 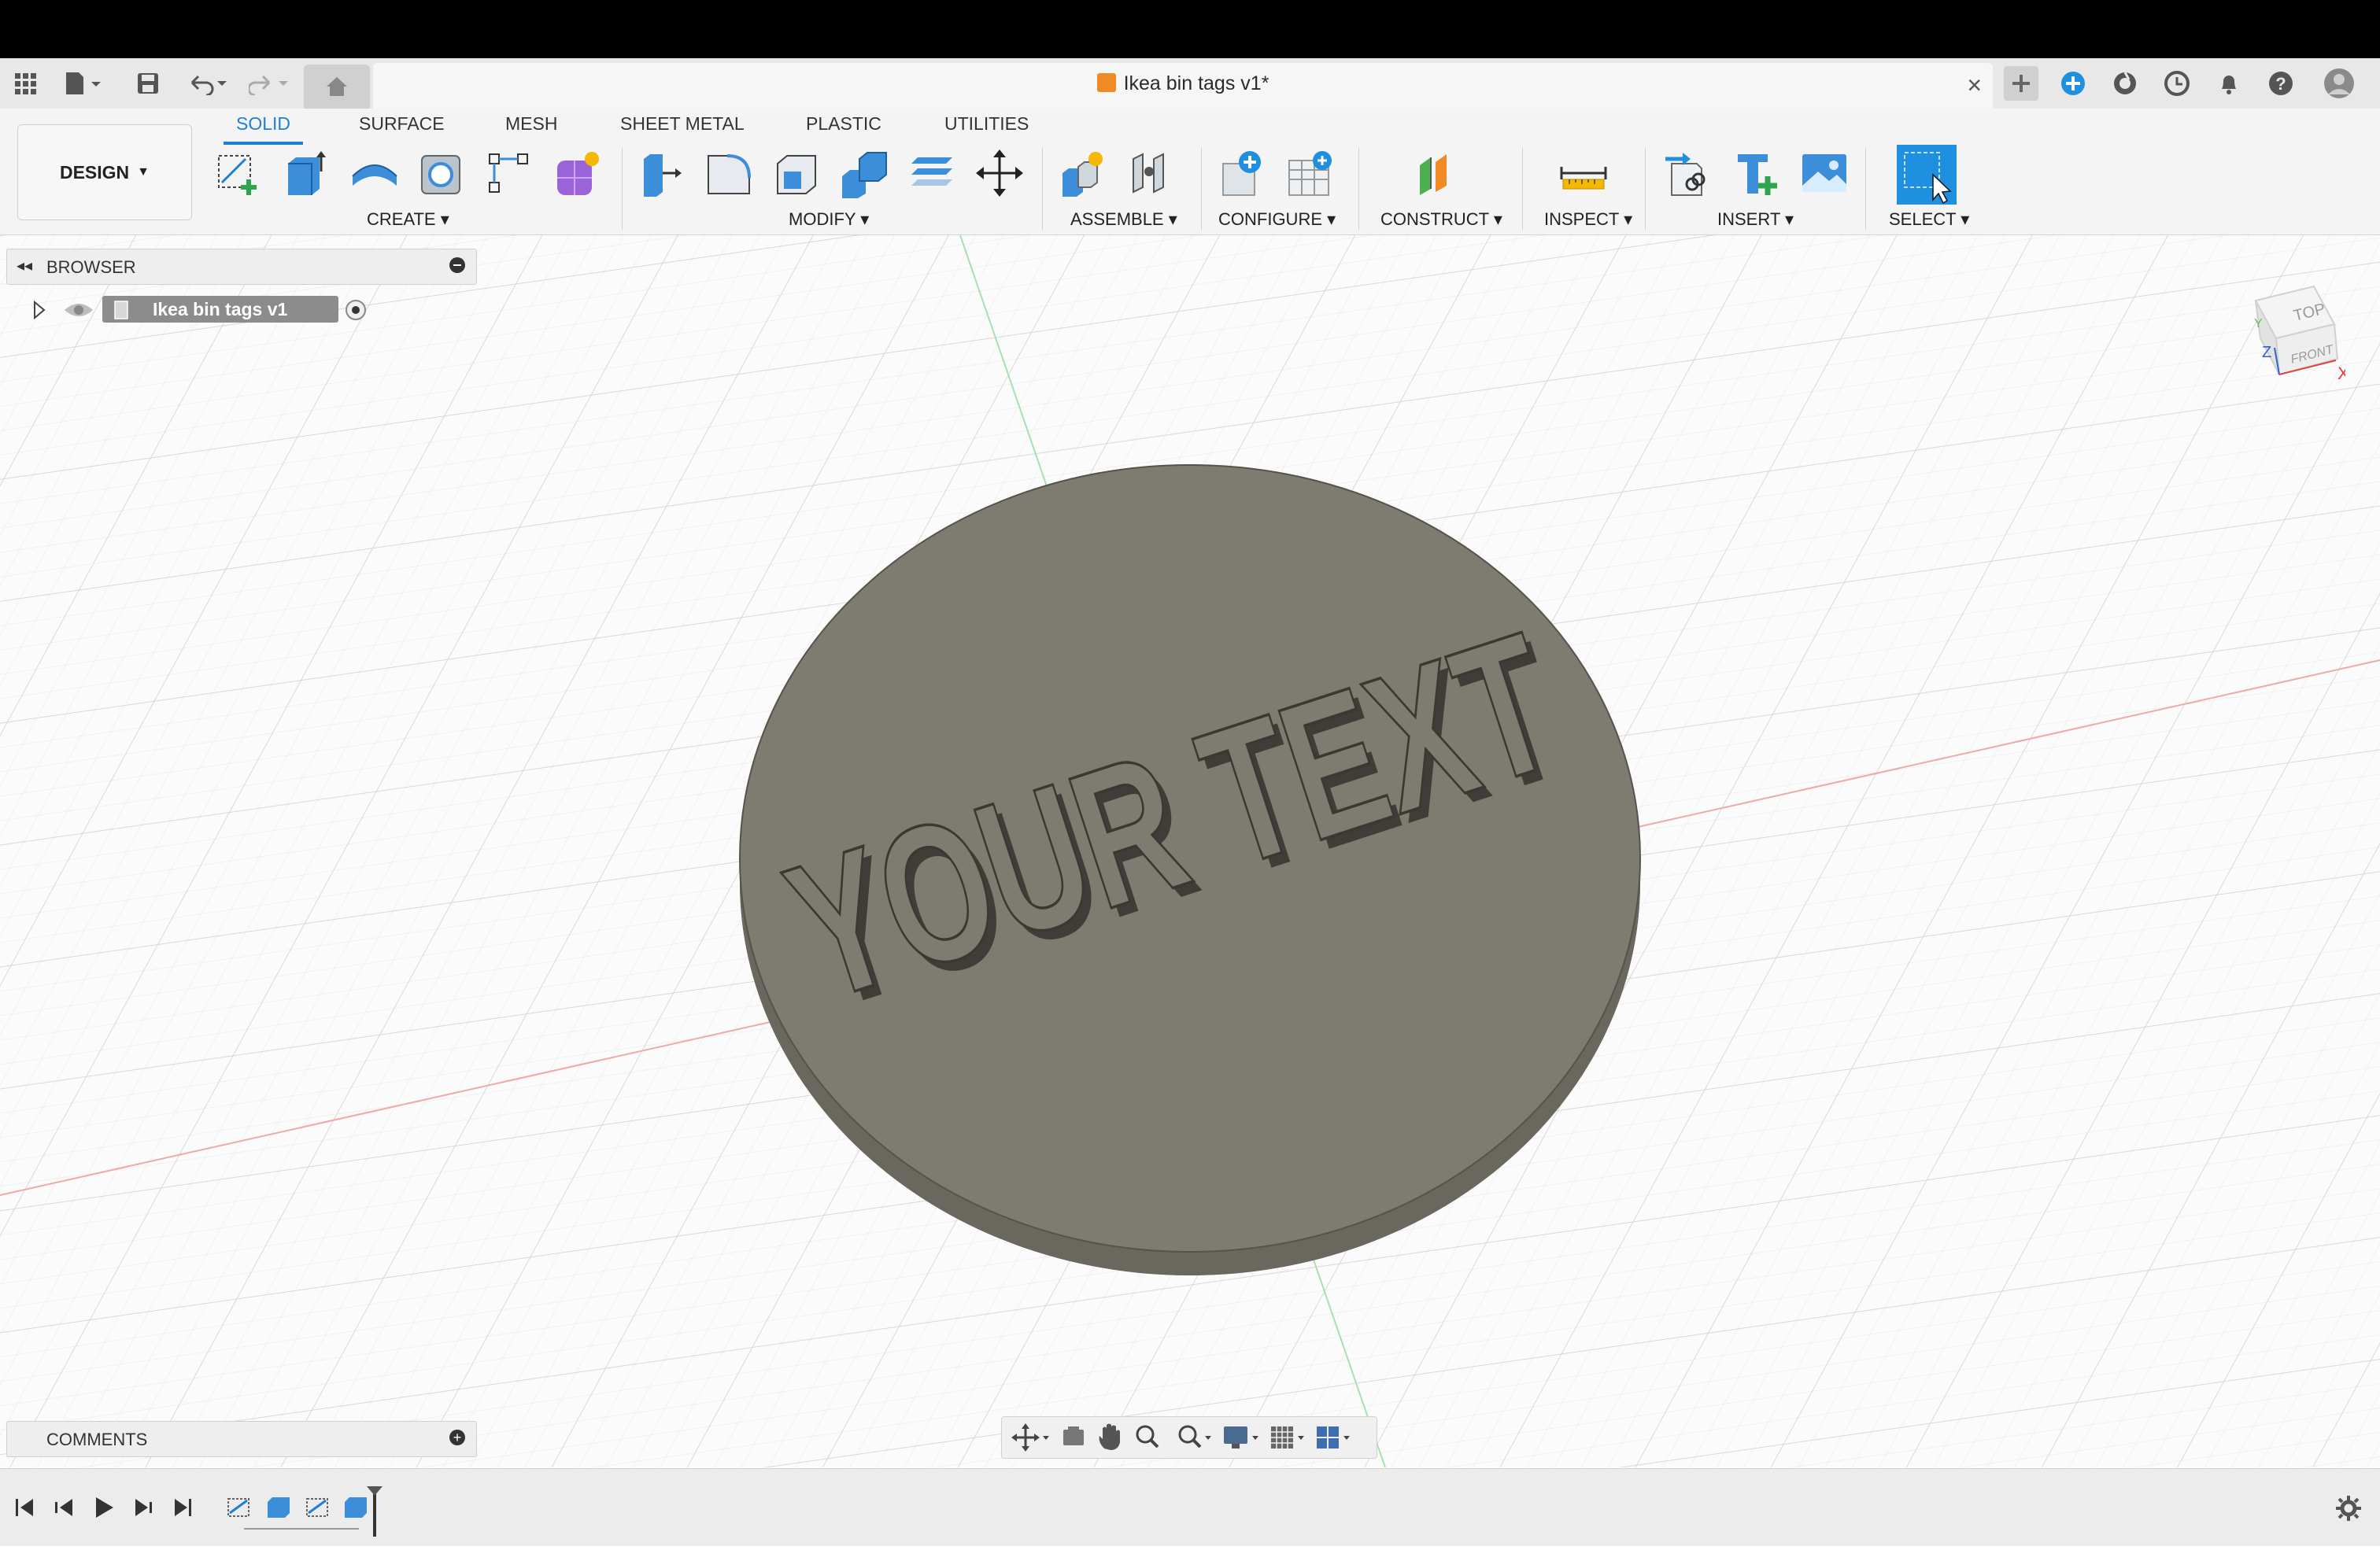 I want to click on select-icon, so click(x=1927, y=175).